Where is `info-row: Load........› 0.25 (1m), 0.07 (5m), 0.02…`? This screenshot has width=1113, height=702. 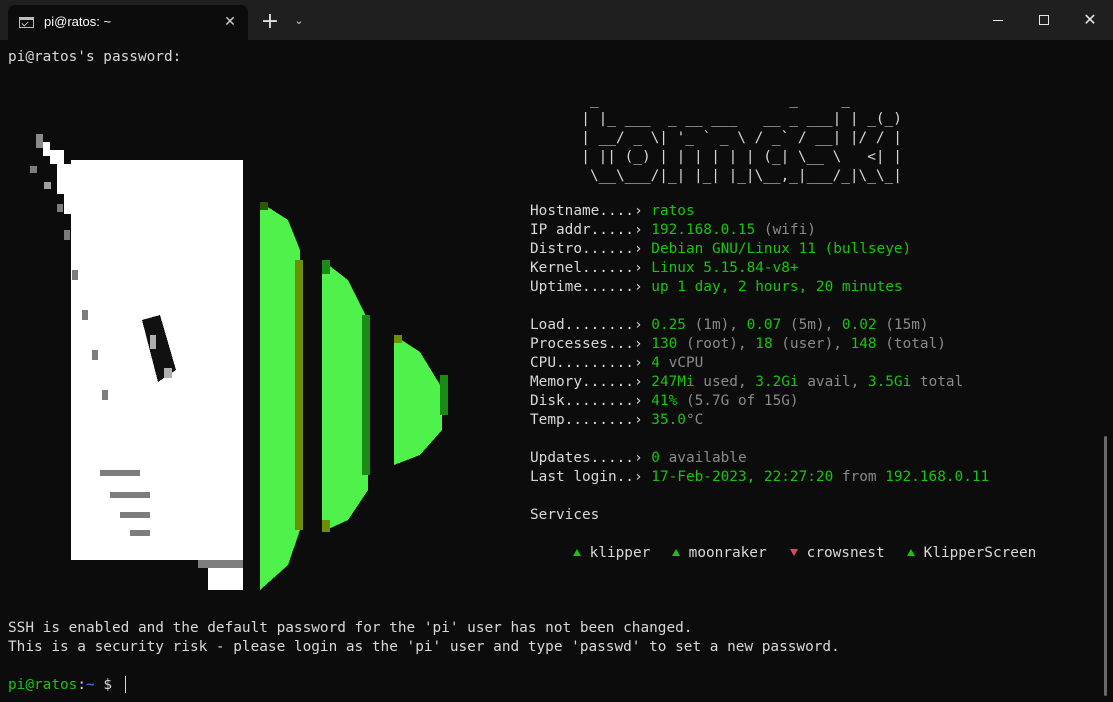
info-row: Load........› 0.25 (1m), 0.07 (5m), 0.02… is located at coordinates (746, 325).